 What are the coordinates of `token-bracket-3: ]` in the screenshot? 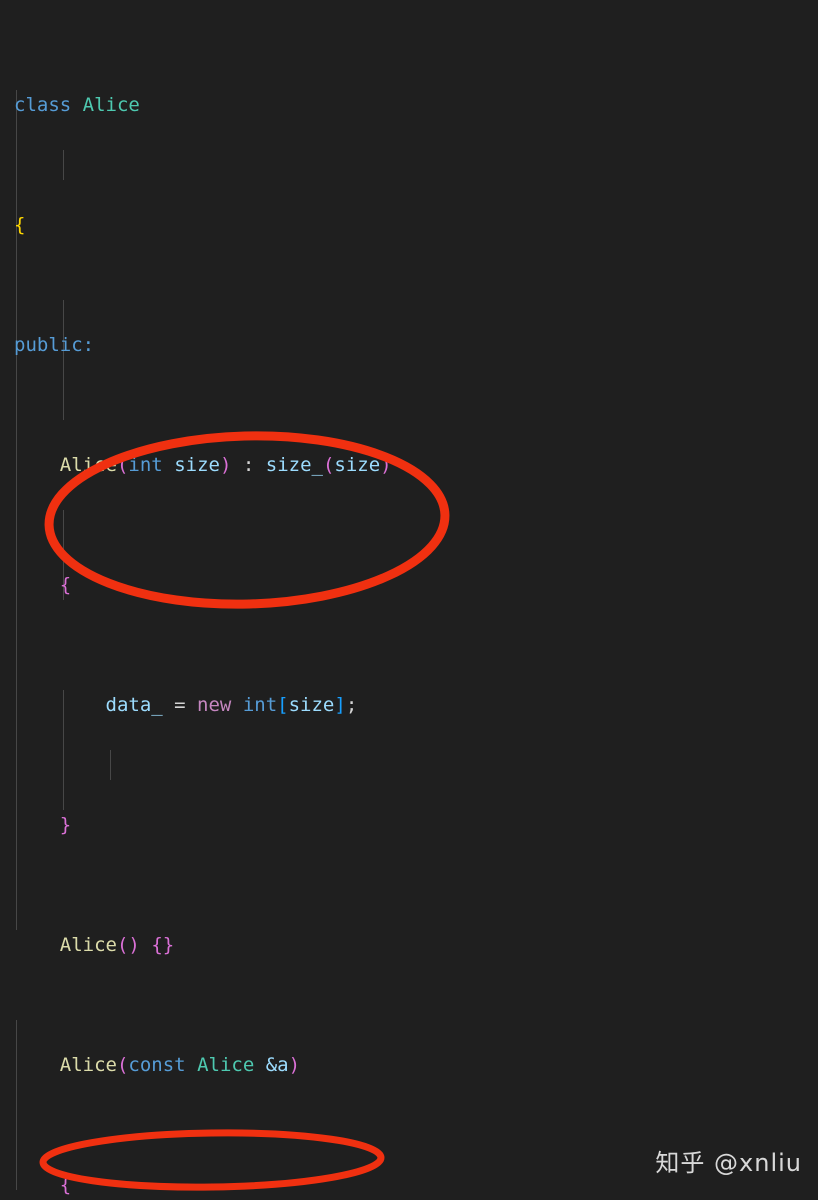 It's located at (340, 705).